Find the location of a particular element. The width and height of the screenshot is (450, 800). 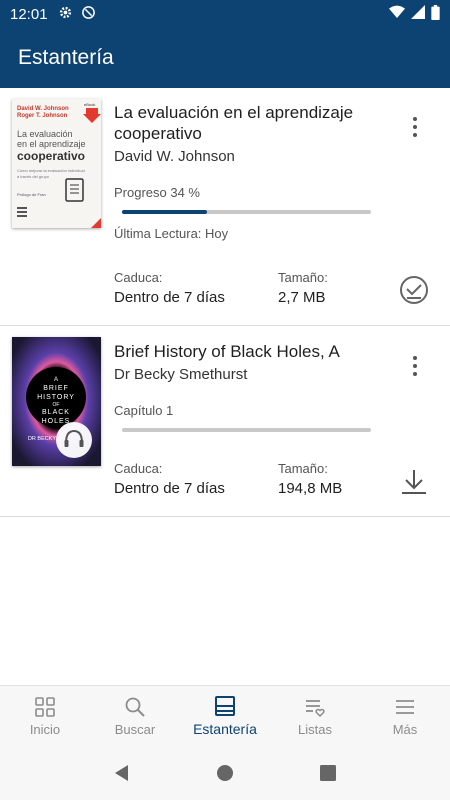

progress-fill is located at coordinates (164, 212).